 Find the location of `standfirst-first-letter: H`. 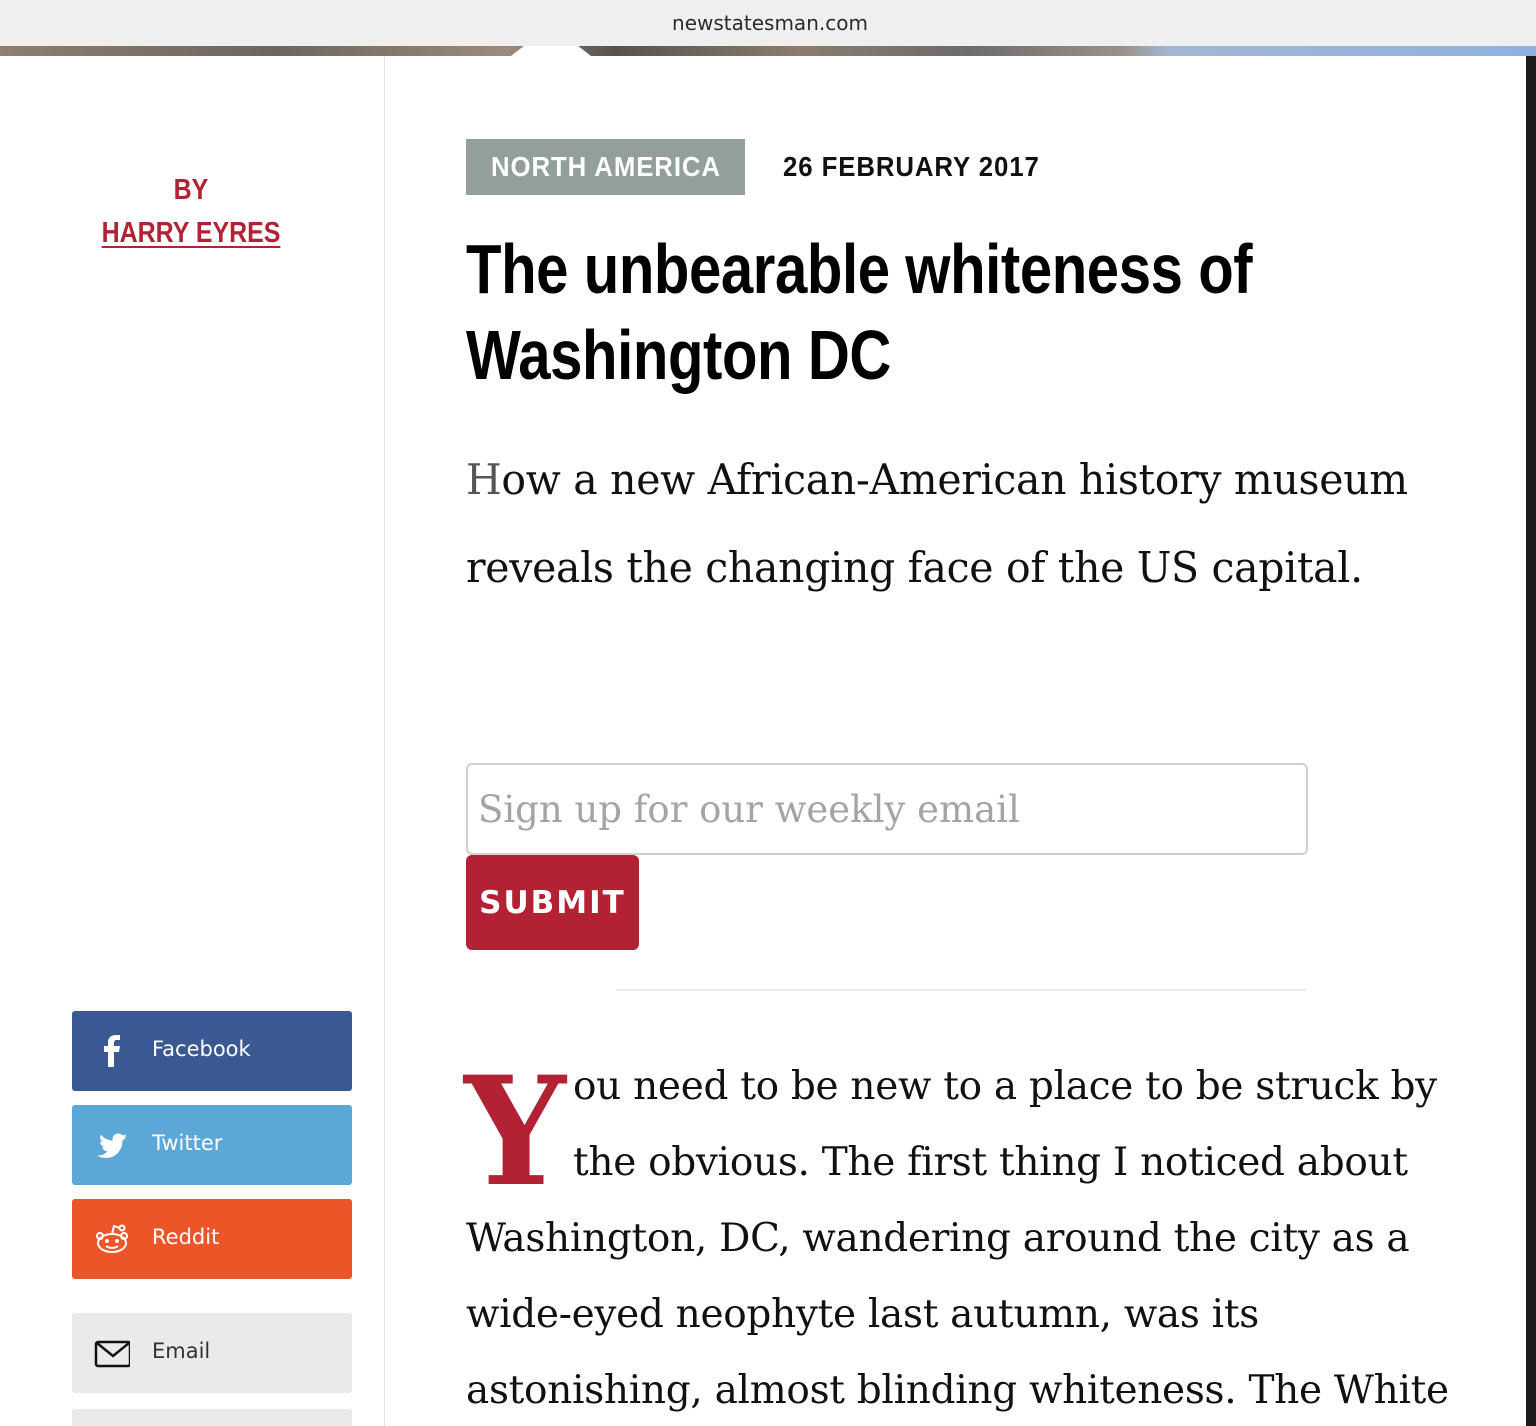

standfirst-first-letter: H is located at coordinates (484, 479).